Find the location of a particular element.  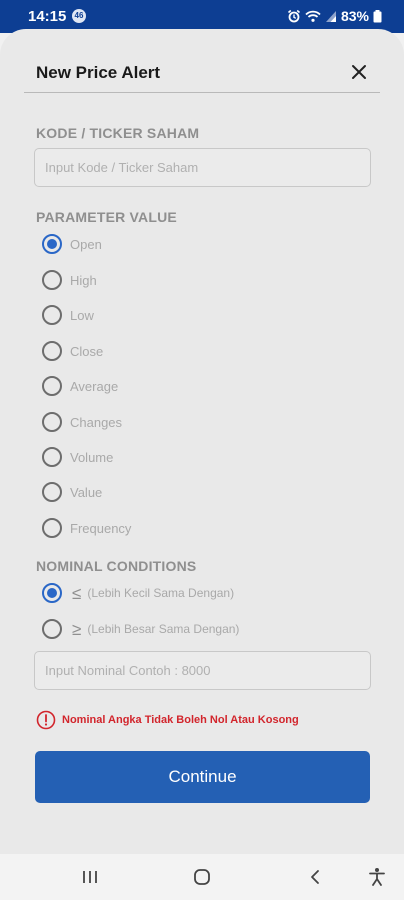

radio-parameter-changes: Changes is located at coordinates (82, 422).